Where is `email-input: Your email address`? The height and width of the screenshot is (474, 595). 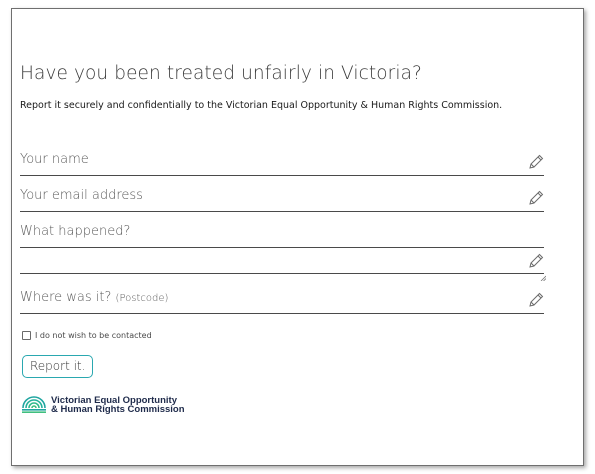 email-input: Your email address is located at coordinates (282, 198).